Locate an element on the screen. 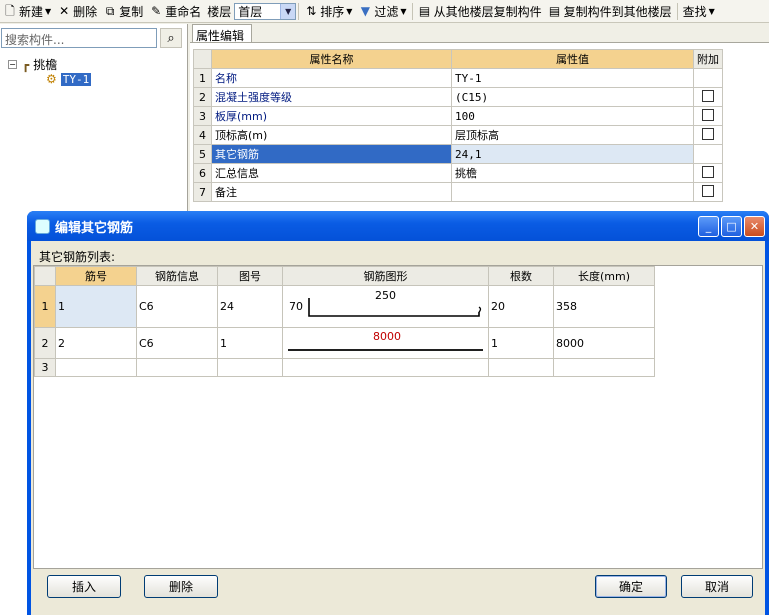  table-row: 3 is located at coordinates (344, 367).